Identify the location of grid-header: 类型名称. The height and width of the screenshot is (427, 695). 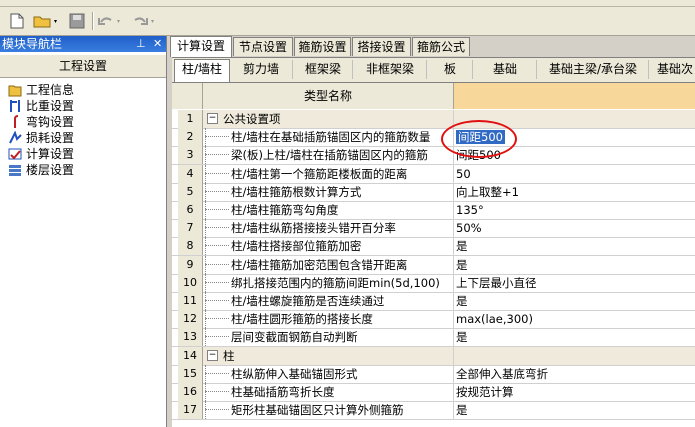
(433, 96).